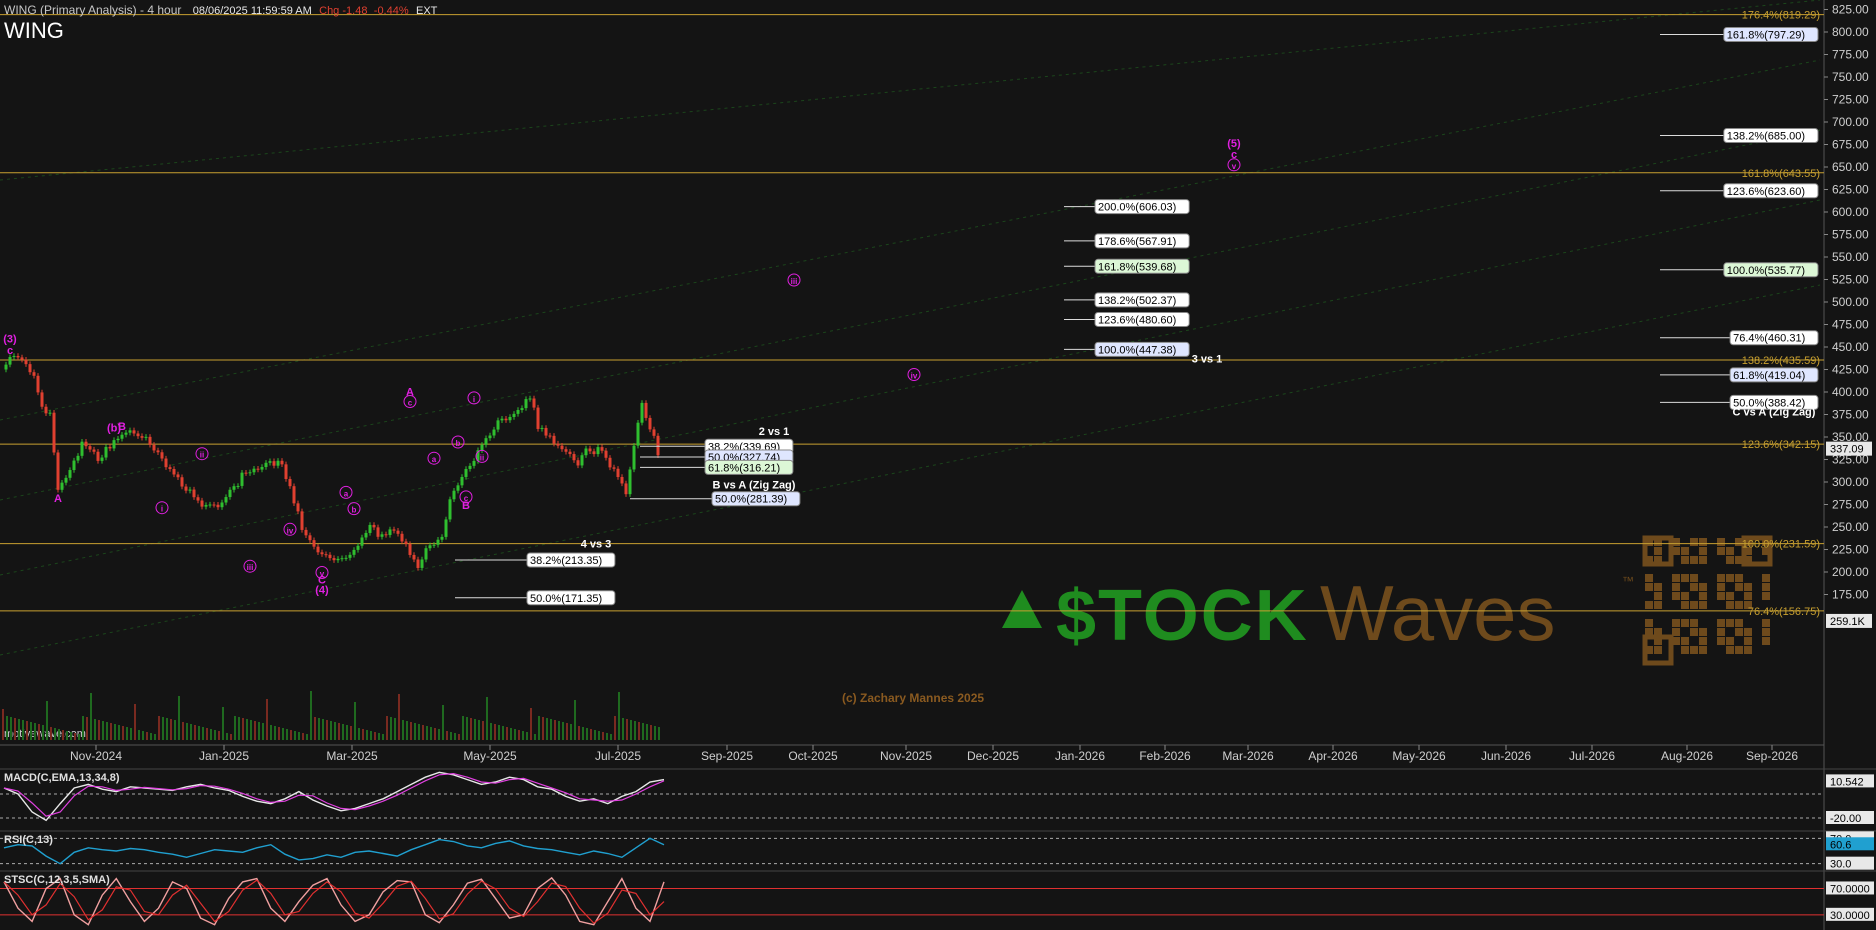 Image resolution: width=1876 pixels, height=930 pixels. Describe the element at coordinates (57, 880) in the screenshot. I see `indicator-title: STSC(C,12,3,5,SMA)` at that location.